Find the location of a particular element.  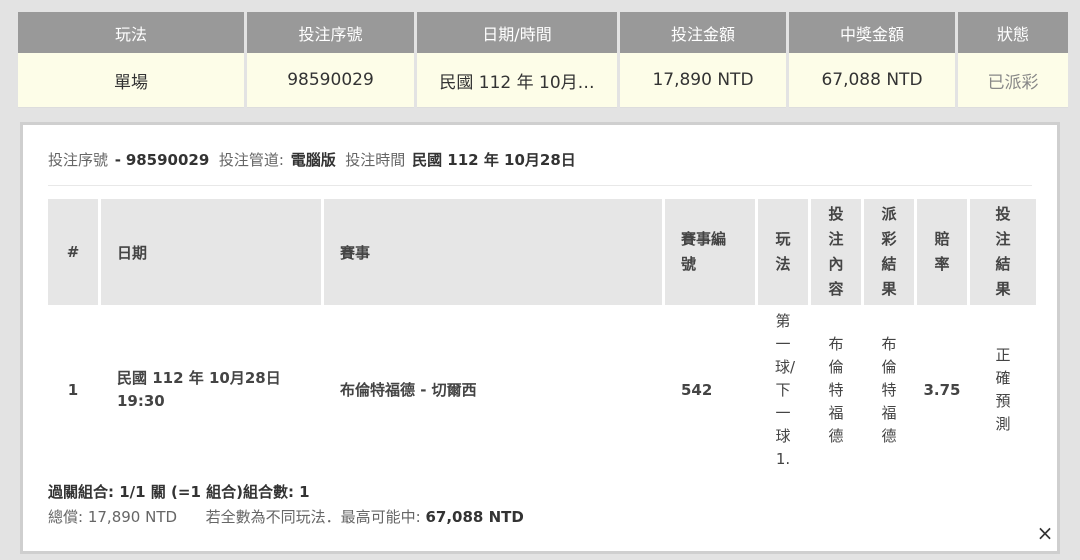

time-label: 投注時間 is located at coordinates (375, 160).